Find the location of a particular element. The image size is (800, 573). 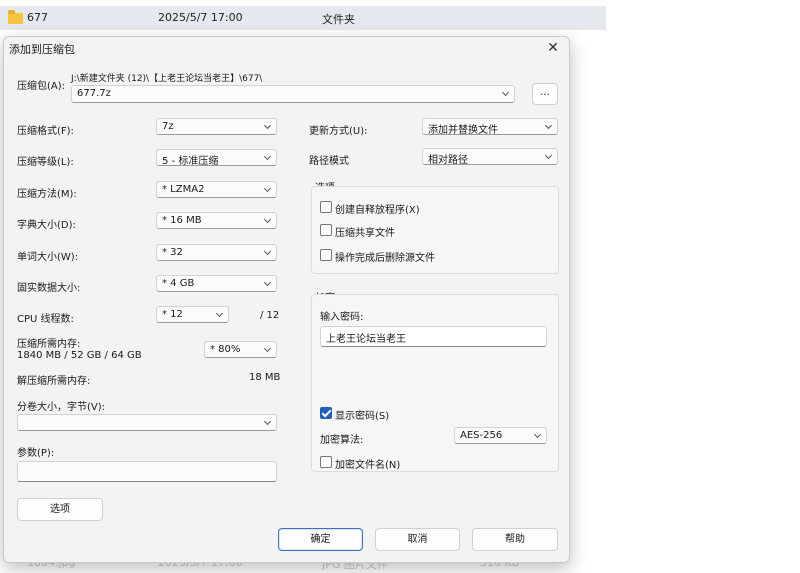

method-select: * LZMA2 is located at coordinates (216, 189).